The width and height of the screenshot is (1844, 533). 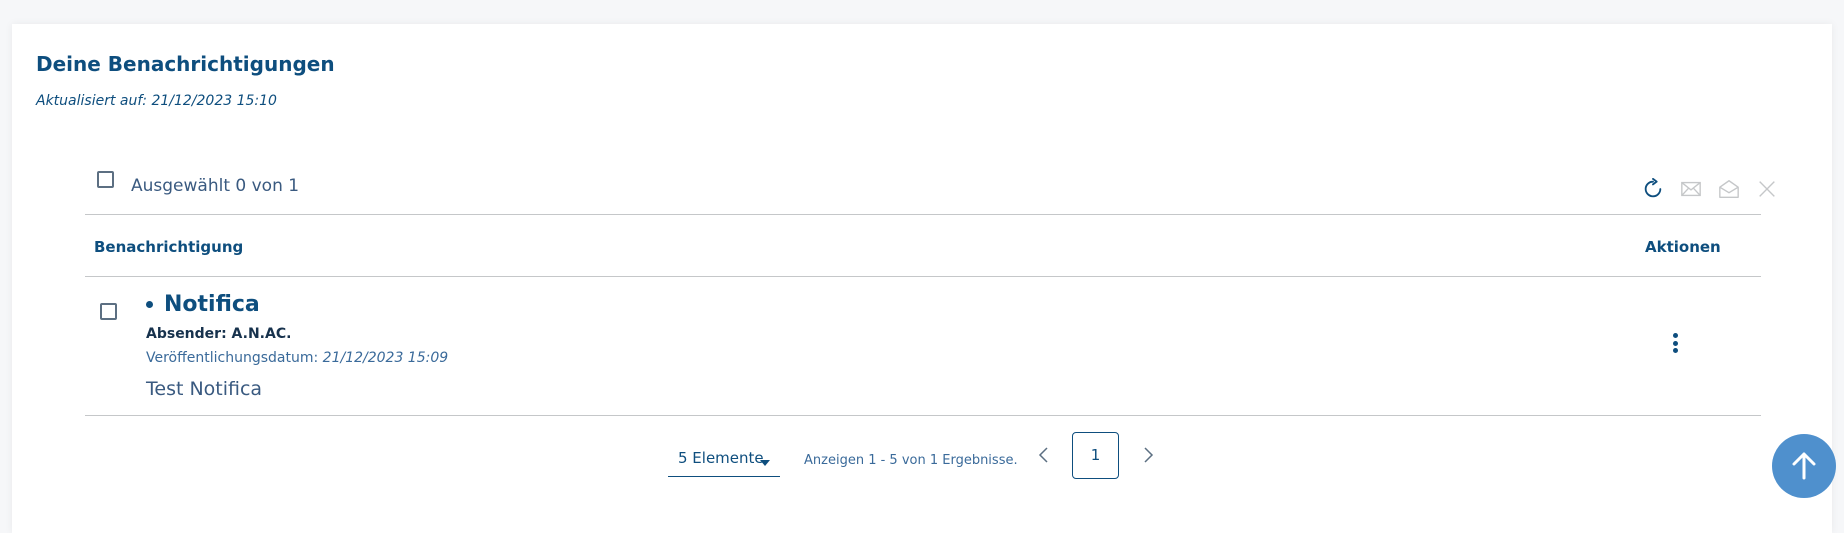 I want to click on date-label: Veröffentlichungsdatum:, so click(x=232, y=358).